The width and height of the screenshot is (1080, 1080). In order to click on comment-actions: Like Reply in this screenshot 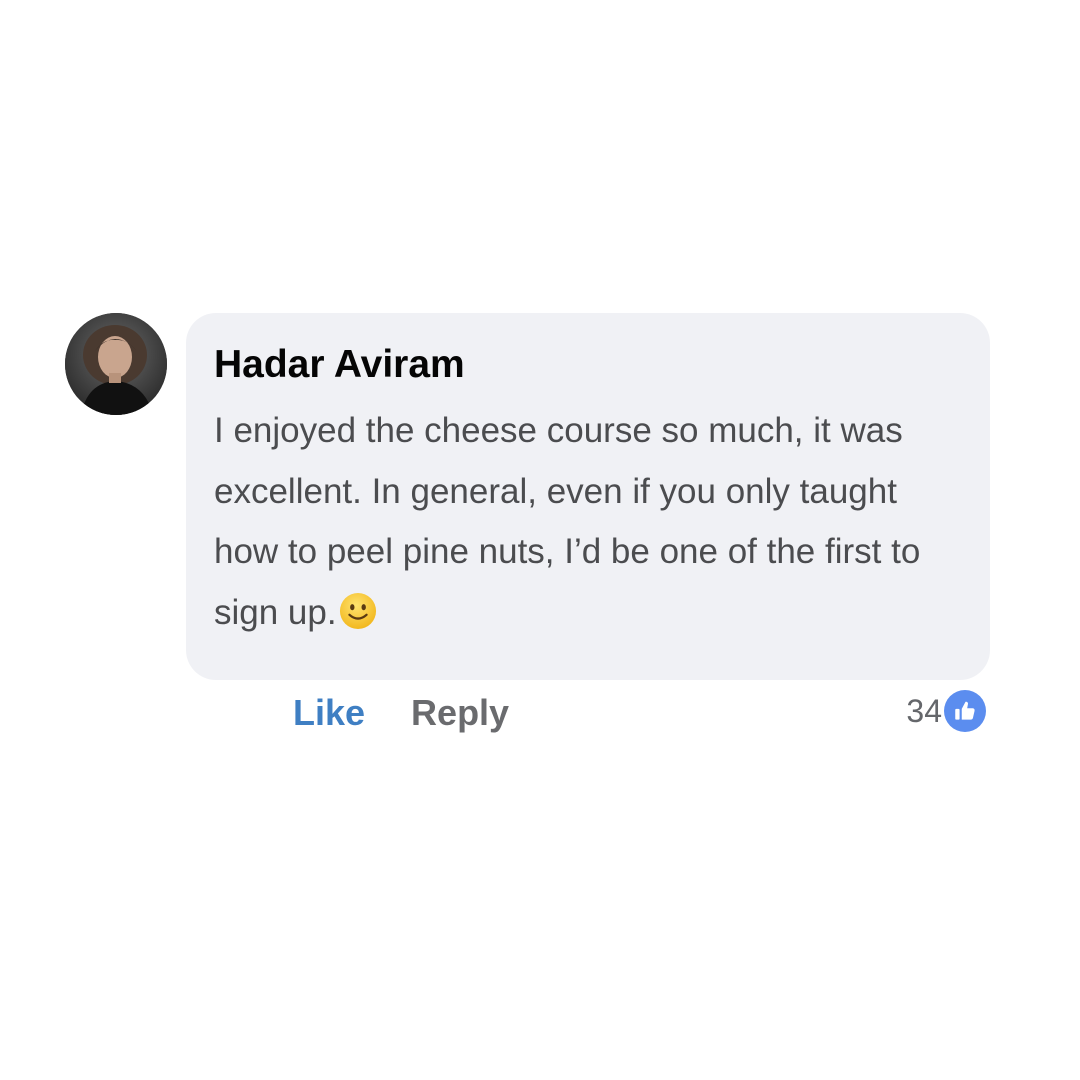, I will do `click(401, 713)`.